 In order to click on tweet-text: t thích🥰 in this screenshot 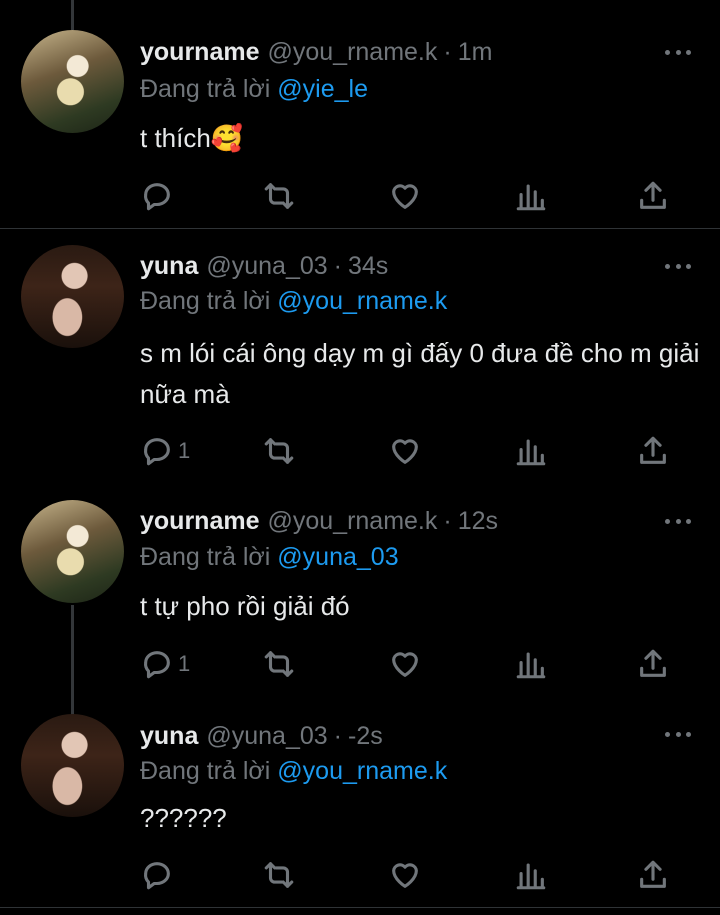, I will do `click(192, 138)`.